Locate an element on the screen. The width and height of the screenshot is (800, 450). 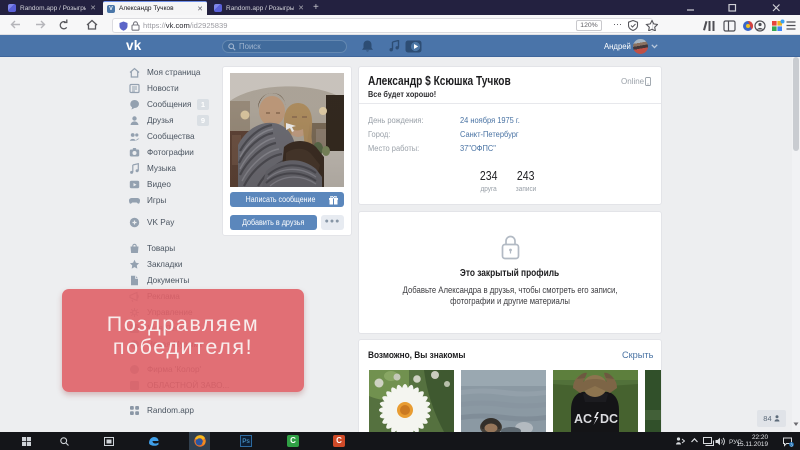
svg-text: AC is located at coordinates (583, 419).